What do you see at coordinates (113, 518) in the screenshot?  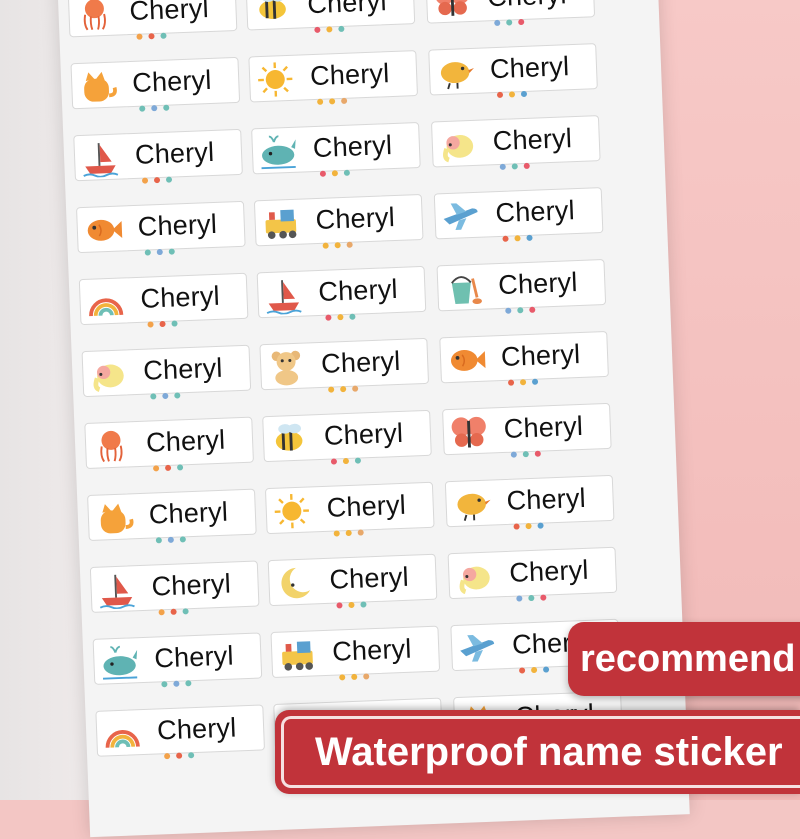 I see `cat-icon` at bounding box center [113, 518].